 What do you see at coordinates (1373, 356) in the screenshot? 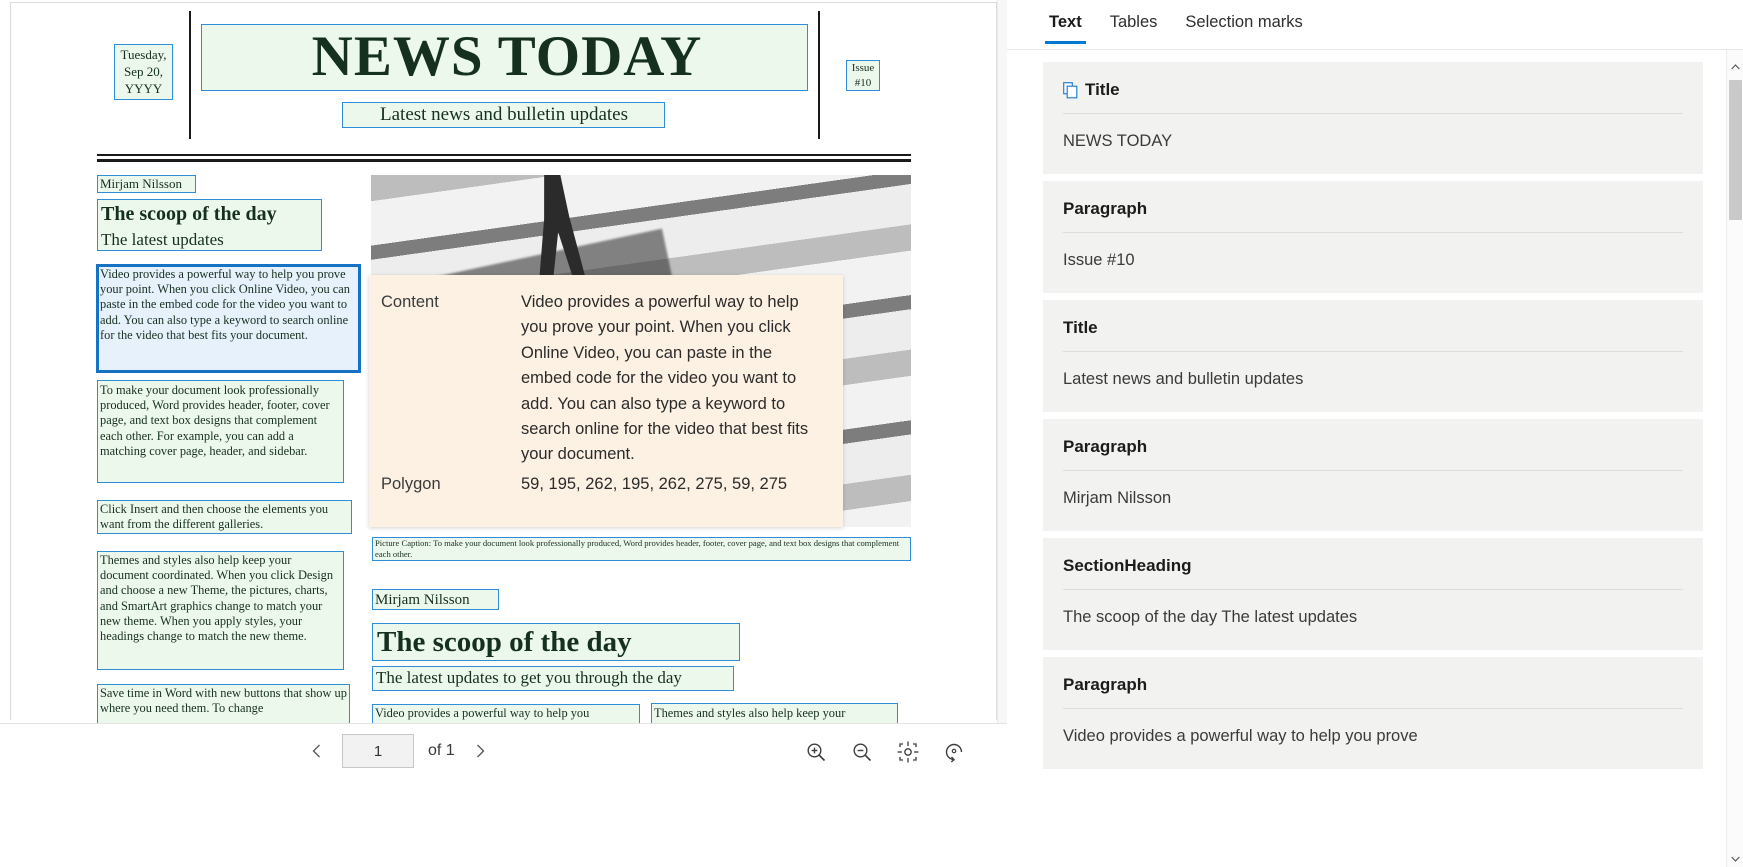
I see `result-card: Title Latest news and bulletin updates` at bounding box center [1373, 356].